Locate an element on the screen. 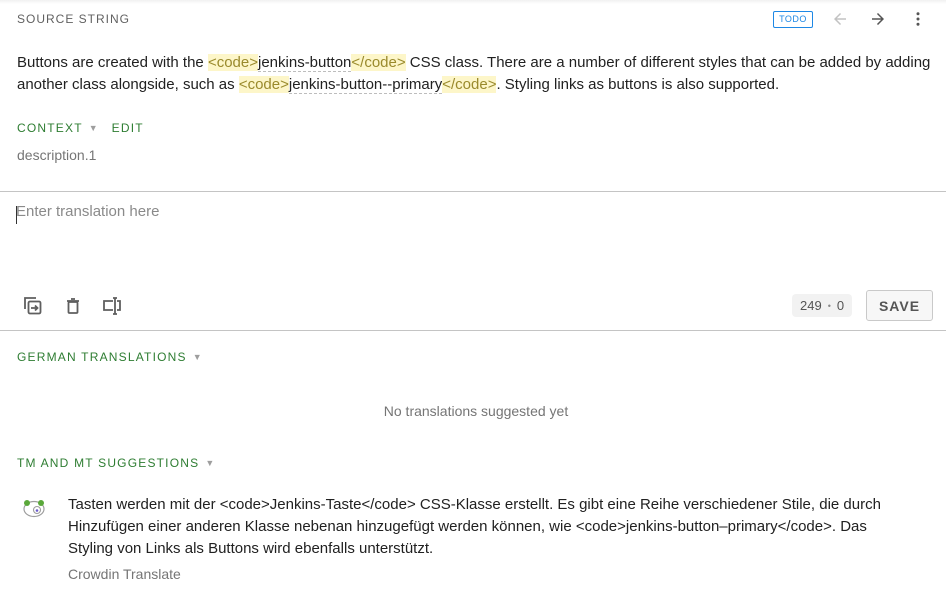 The height and width of the screenshot is (597, 946). split-text-icon is located at coordinates (112, 306).